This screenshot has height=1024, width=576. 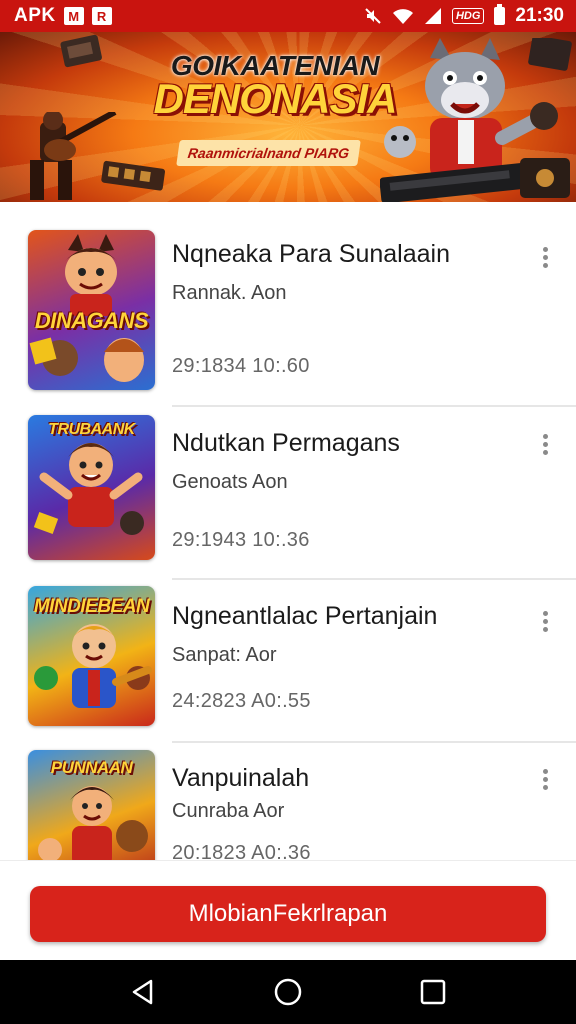 What do you see at coordinates (433, 992) in the screenshot?
I see `recents-icon` at bounding box center [433, 992].